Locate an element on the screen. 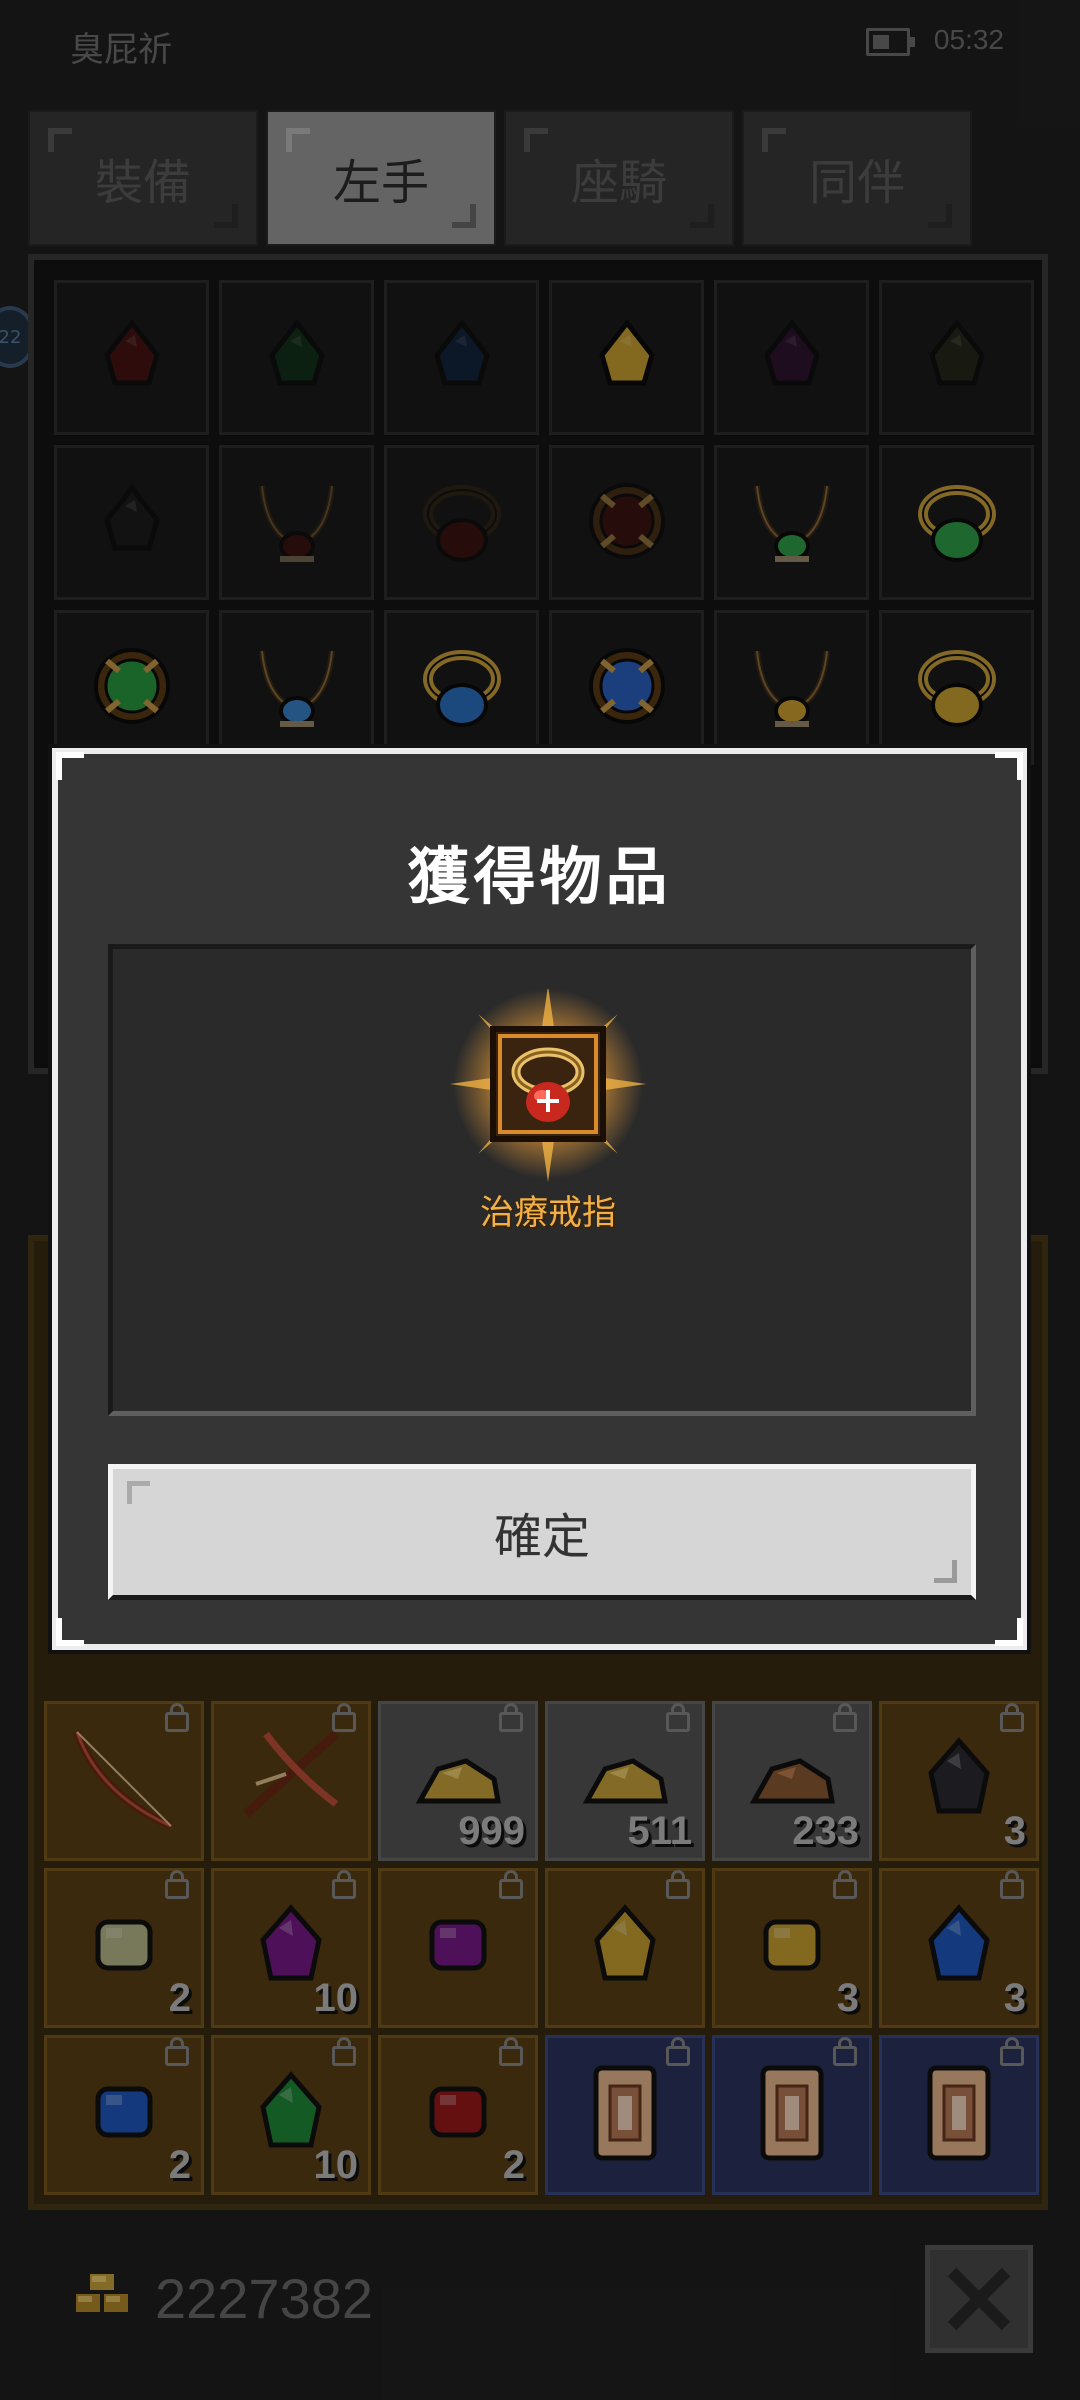 The width and height of the screenshot is (1080, 2400). reward-item: 治療戒指 is located at coordinates (548, 1109).